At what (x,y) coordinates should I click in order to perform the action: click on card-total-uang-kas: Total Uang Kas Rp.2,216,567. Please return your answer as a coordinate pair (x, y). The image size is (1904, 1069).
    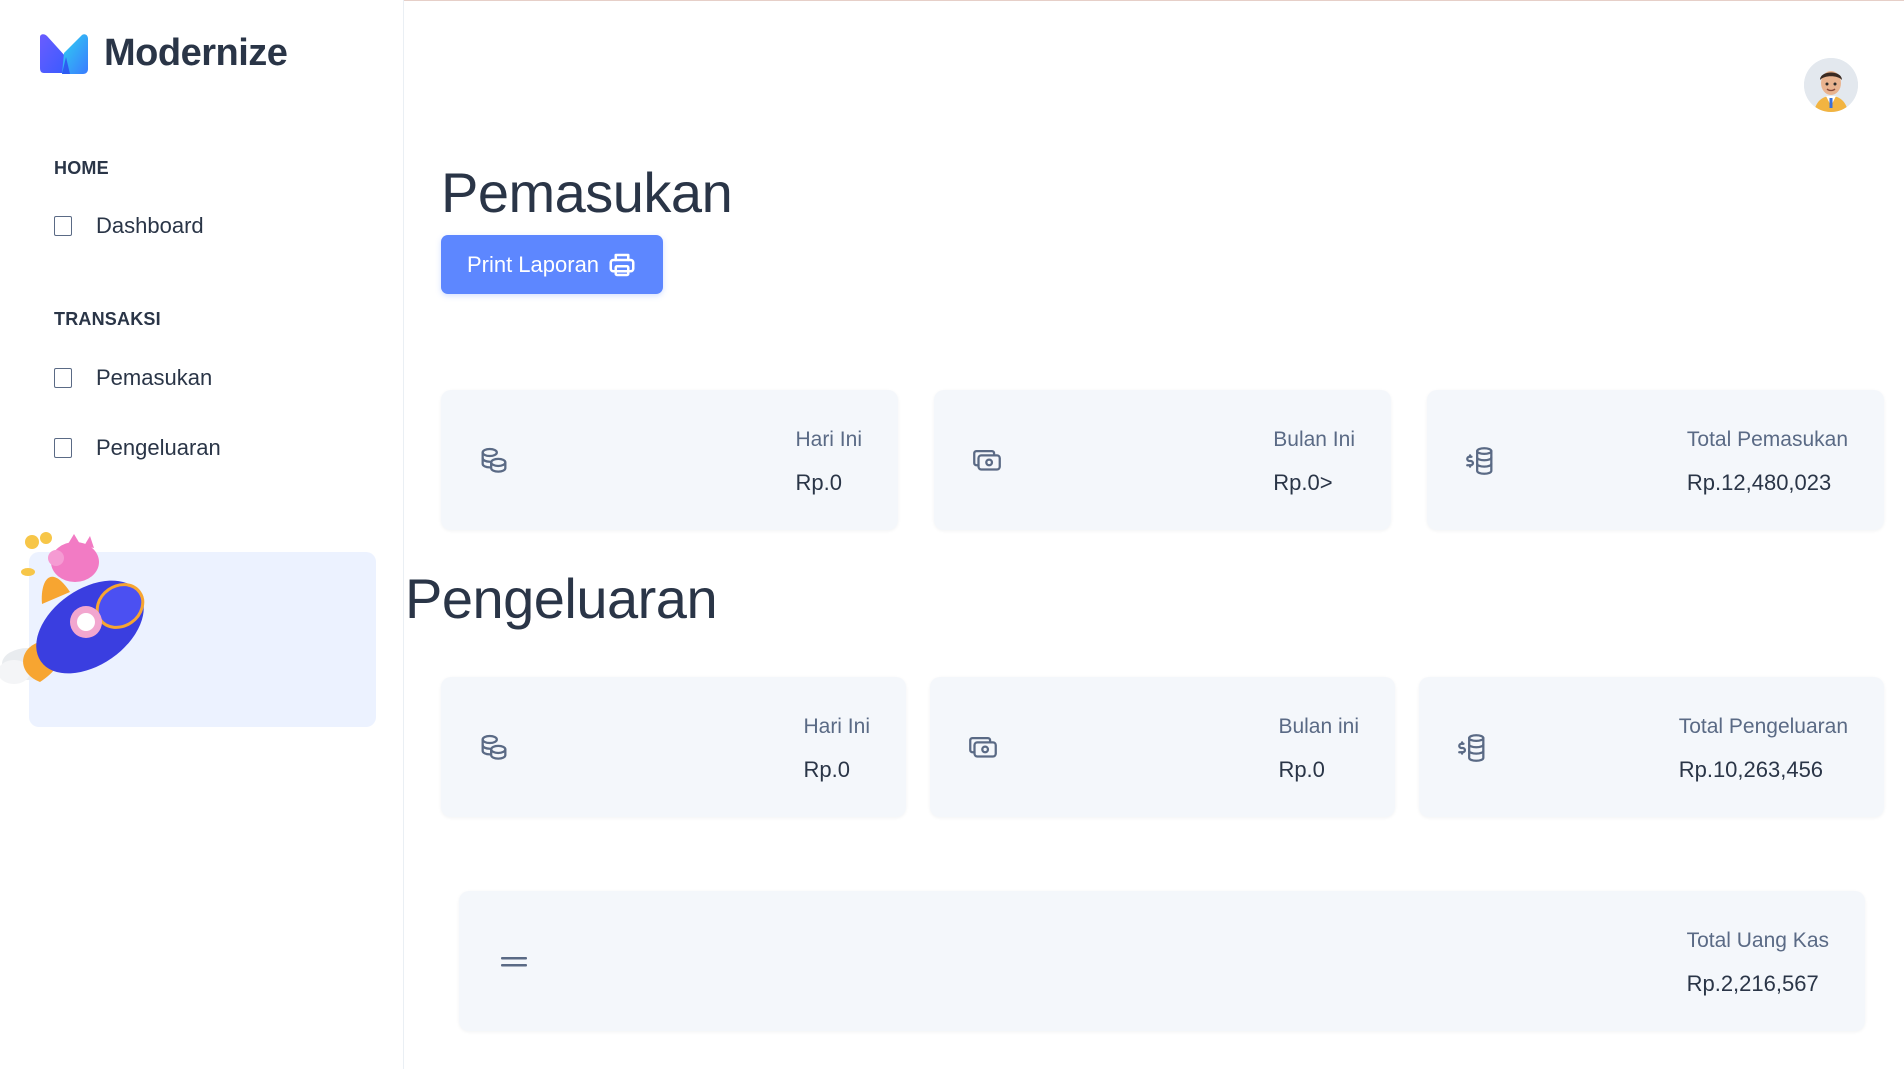
    Looking at the image, I should click on (1162, 961).